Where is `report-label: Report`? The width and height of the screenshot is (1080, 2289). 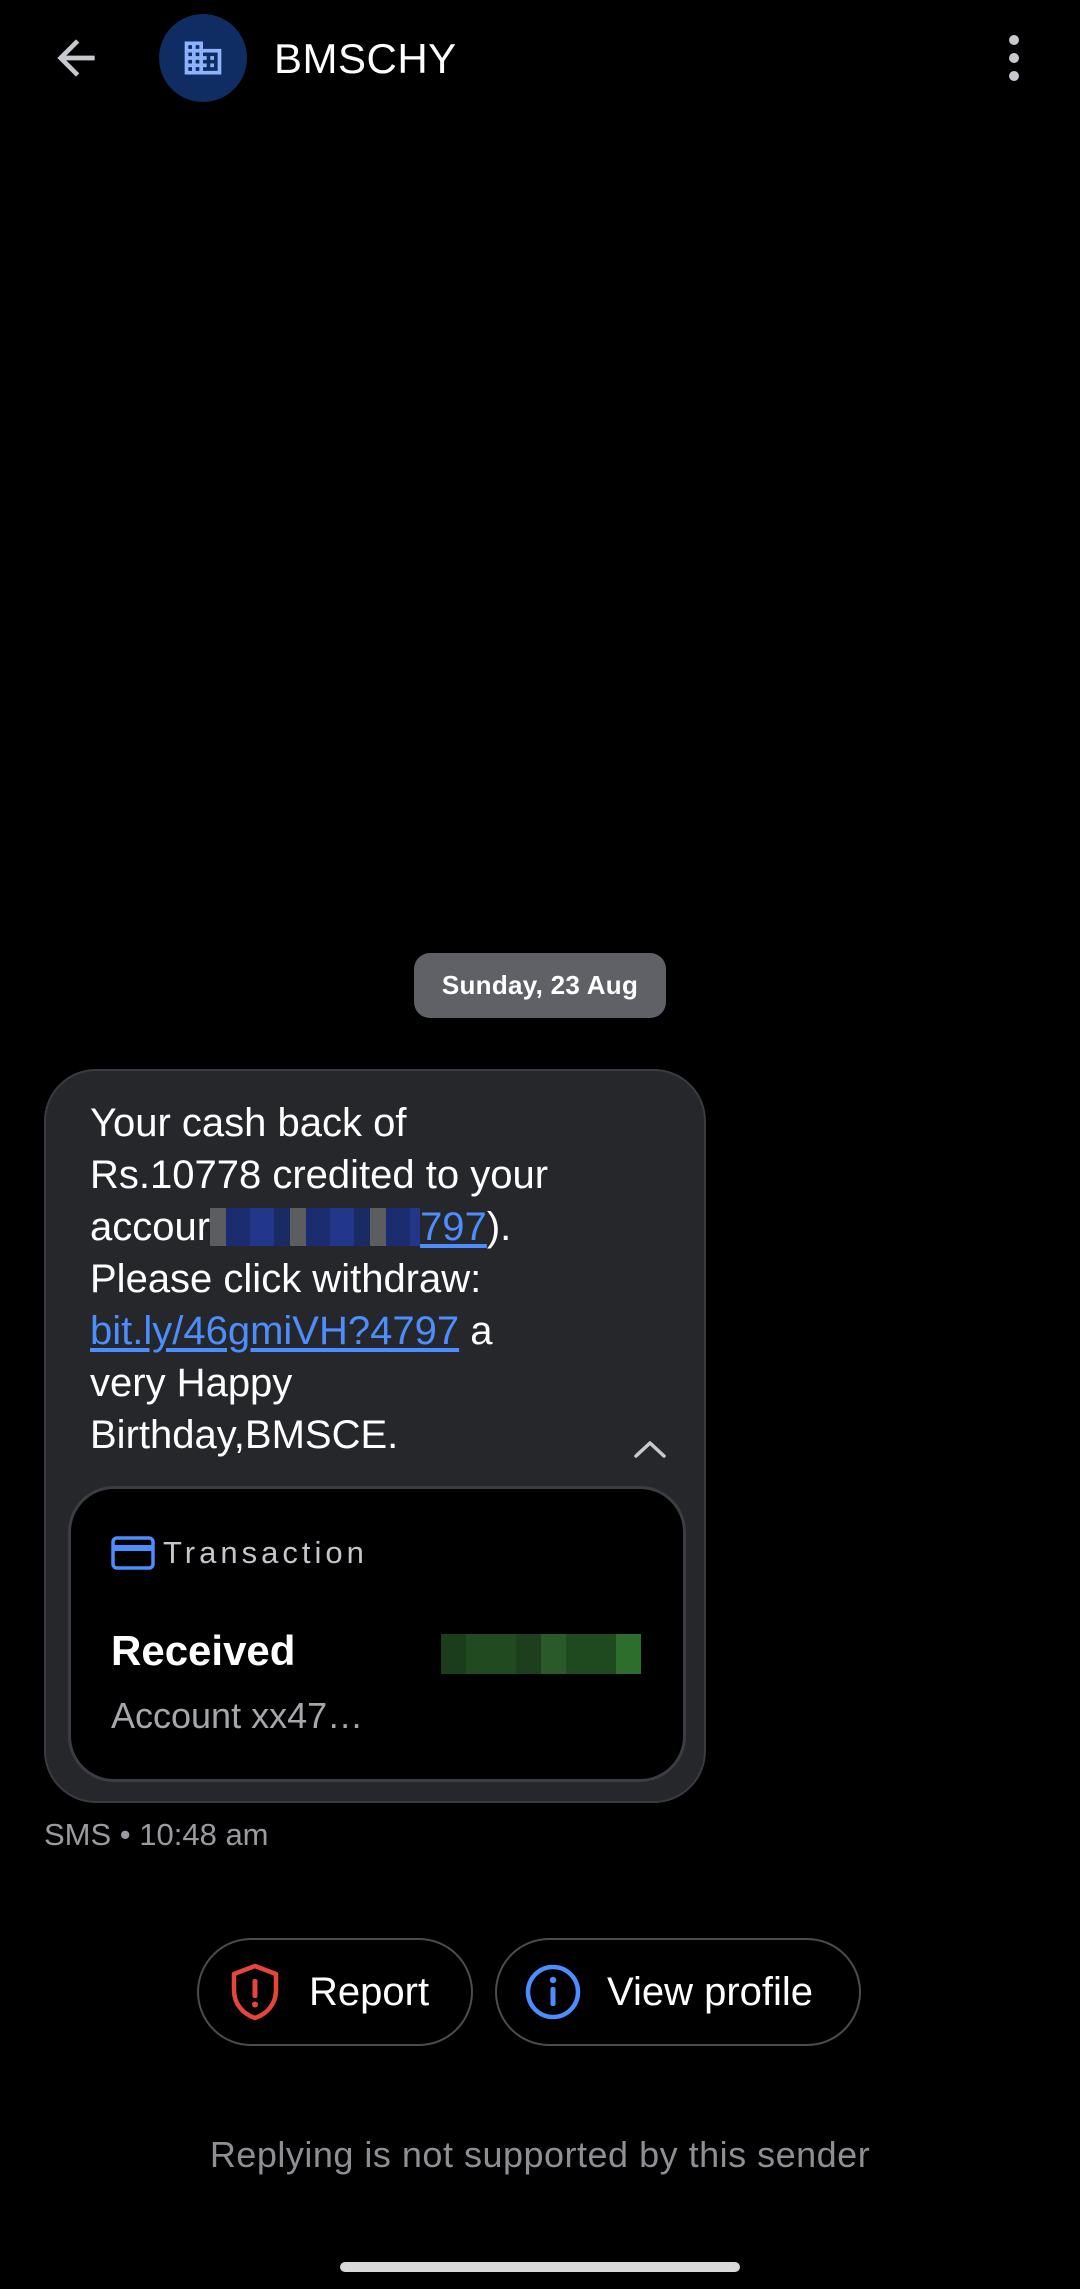
report-label: Report is located at coordinates (369, 1991).